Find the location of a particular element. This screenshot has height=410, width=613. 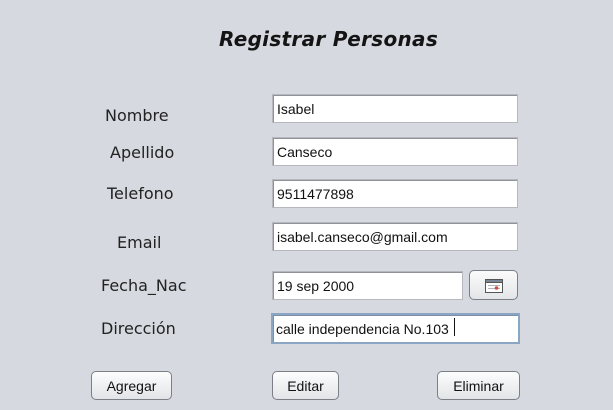

edit-button: Editar is located at coordinates (305, 385).